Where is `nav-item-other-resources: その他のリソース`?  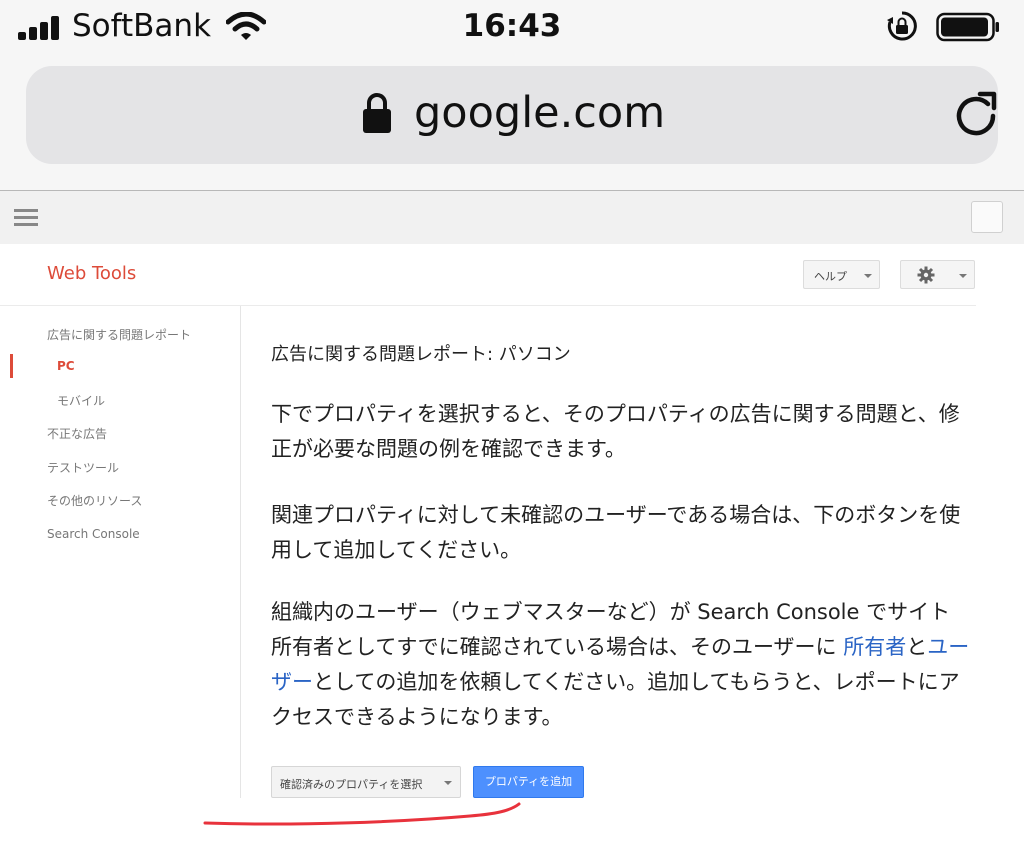 nav-item-other-resources: その他のリソース is located at coordinates (94, 500).